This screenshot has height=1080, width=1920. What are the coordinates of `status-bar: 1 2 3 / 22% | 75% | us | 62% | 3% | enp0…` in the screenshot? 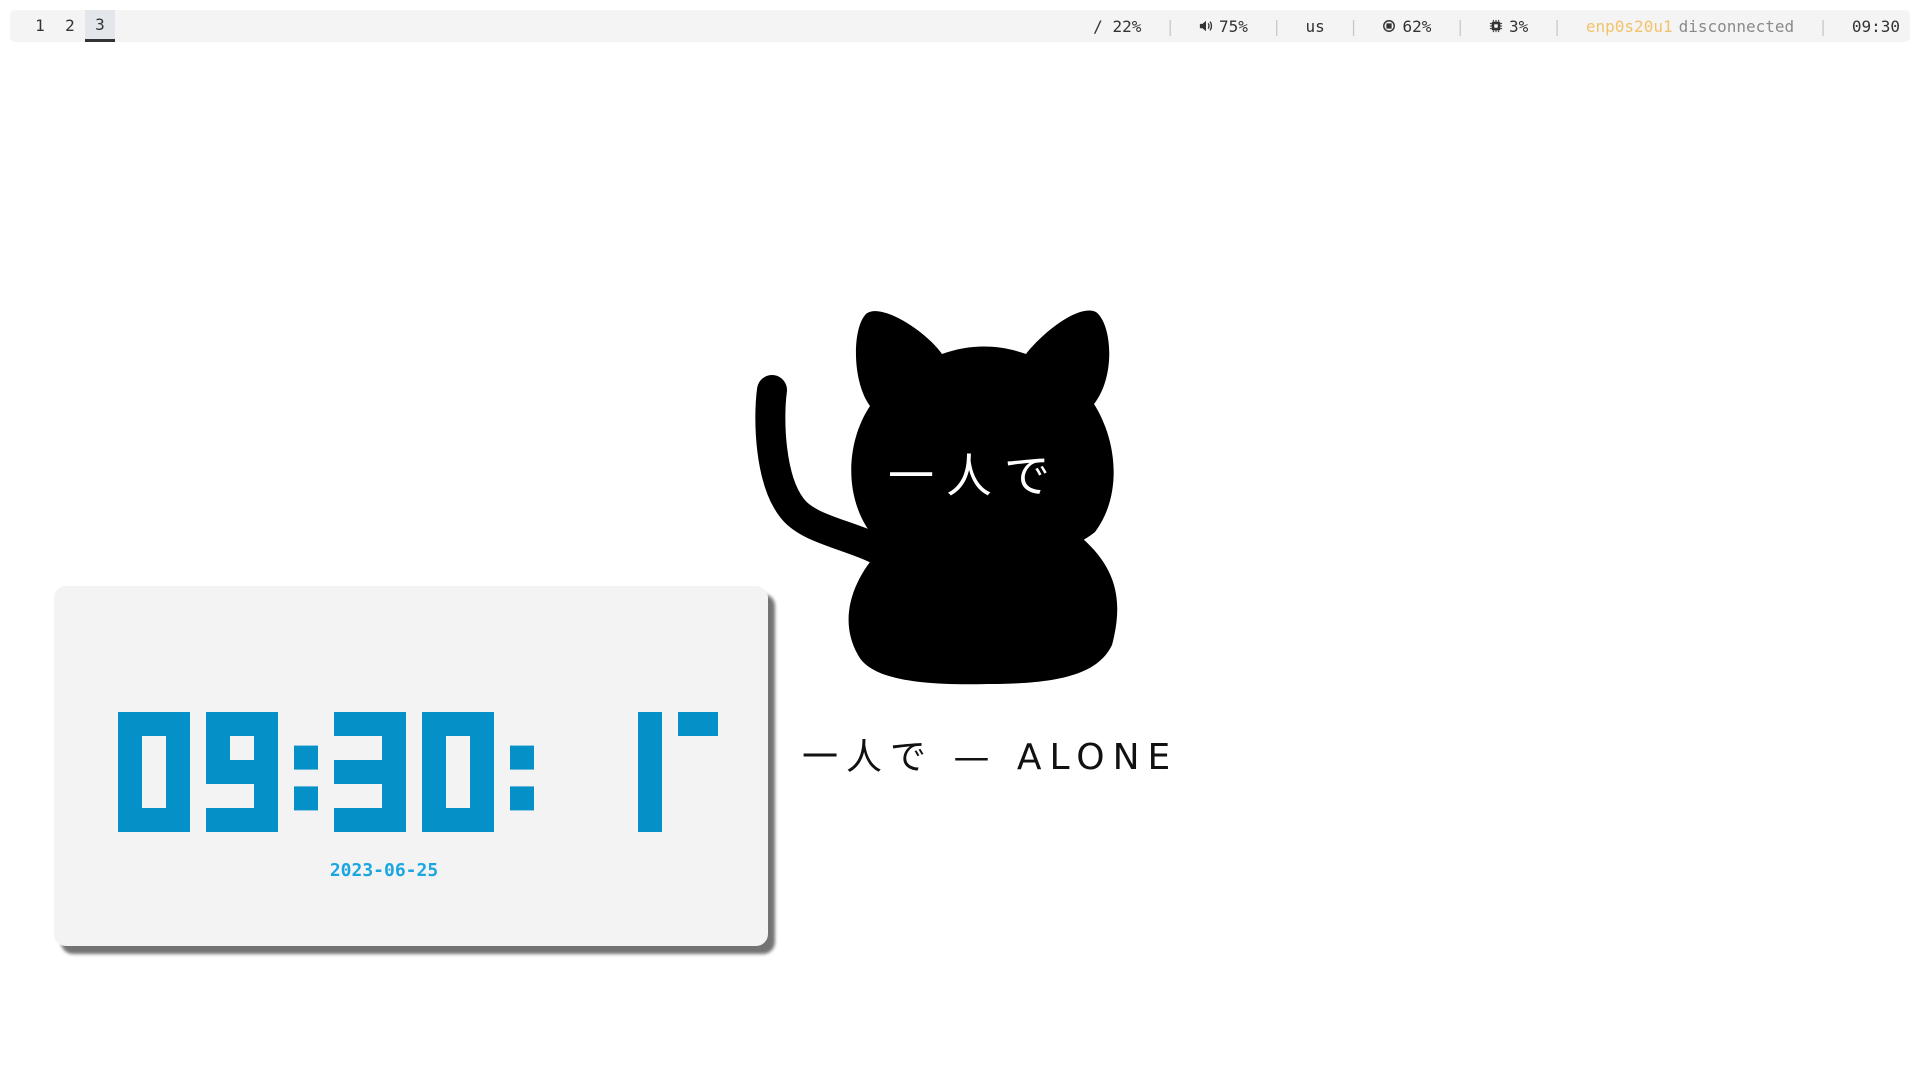 It's located at (960, 26).